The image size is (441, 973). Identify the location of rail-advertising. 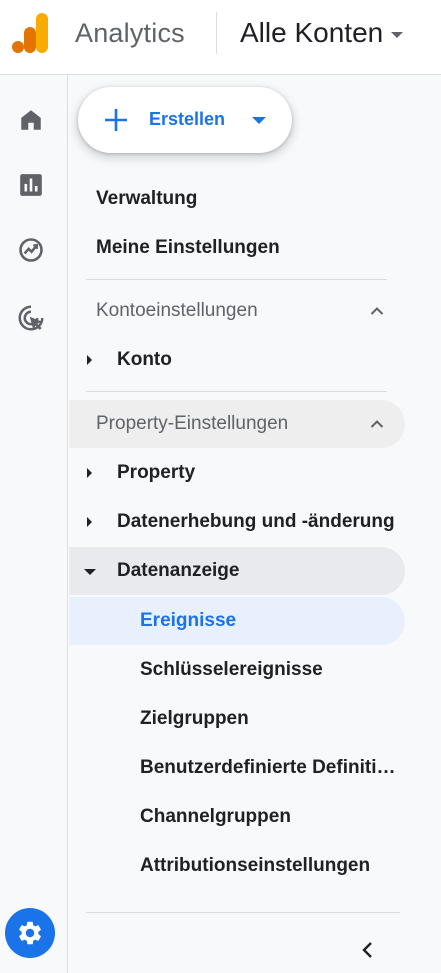
(31, 318).